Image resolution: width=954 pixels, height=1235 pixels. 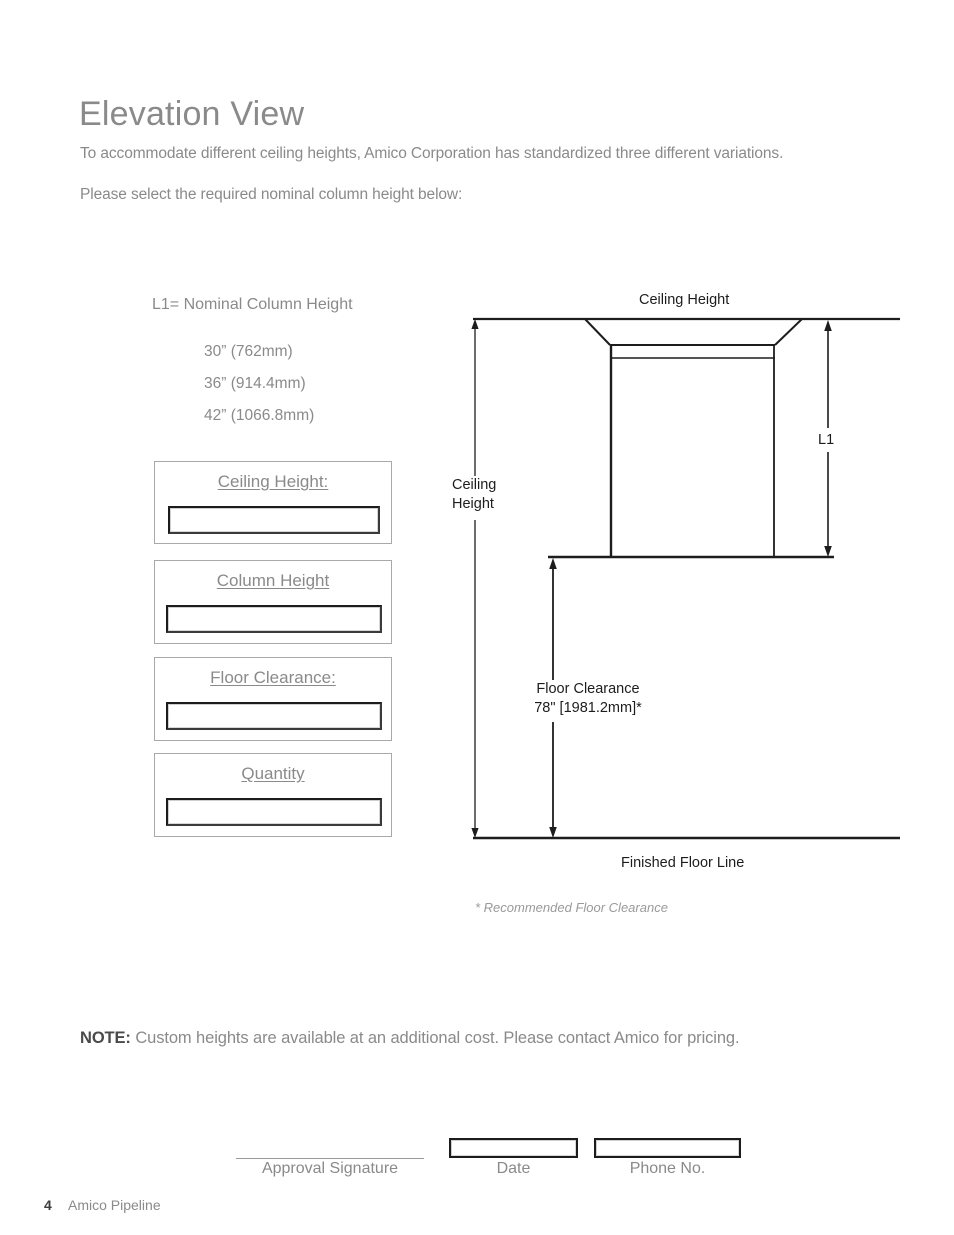 What do you see at coordinates (588, 699) in the screenshot?
I see `diagram-floor-clearance-label: Floor Clearance 78" [1981.2mm]*` at bounding box center [588, 699].